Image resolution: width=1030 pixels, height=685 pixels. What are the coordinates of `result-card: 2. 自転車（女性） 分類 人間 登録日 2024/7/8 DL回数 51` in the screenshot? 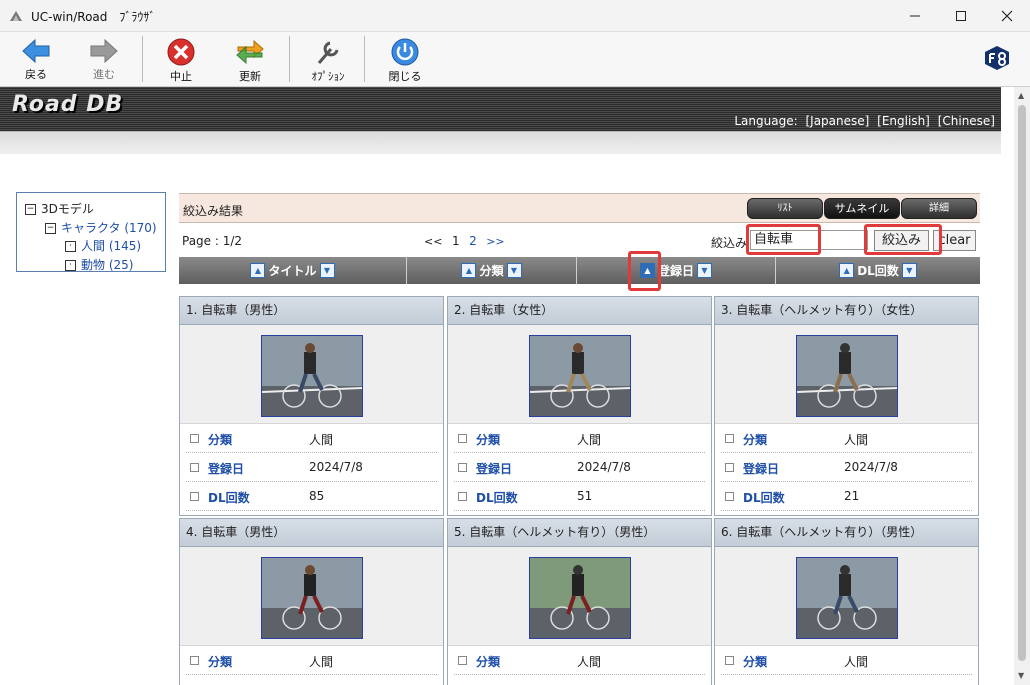 It's located at (579, 406).